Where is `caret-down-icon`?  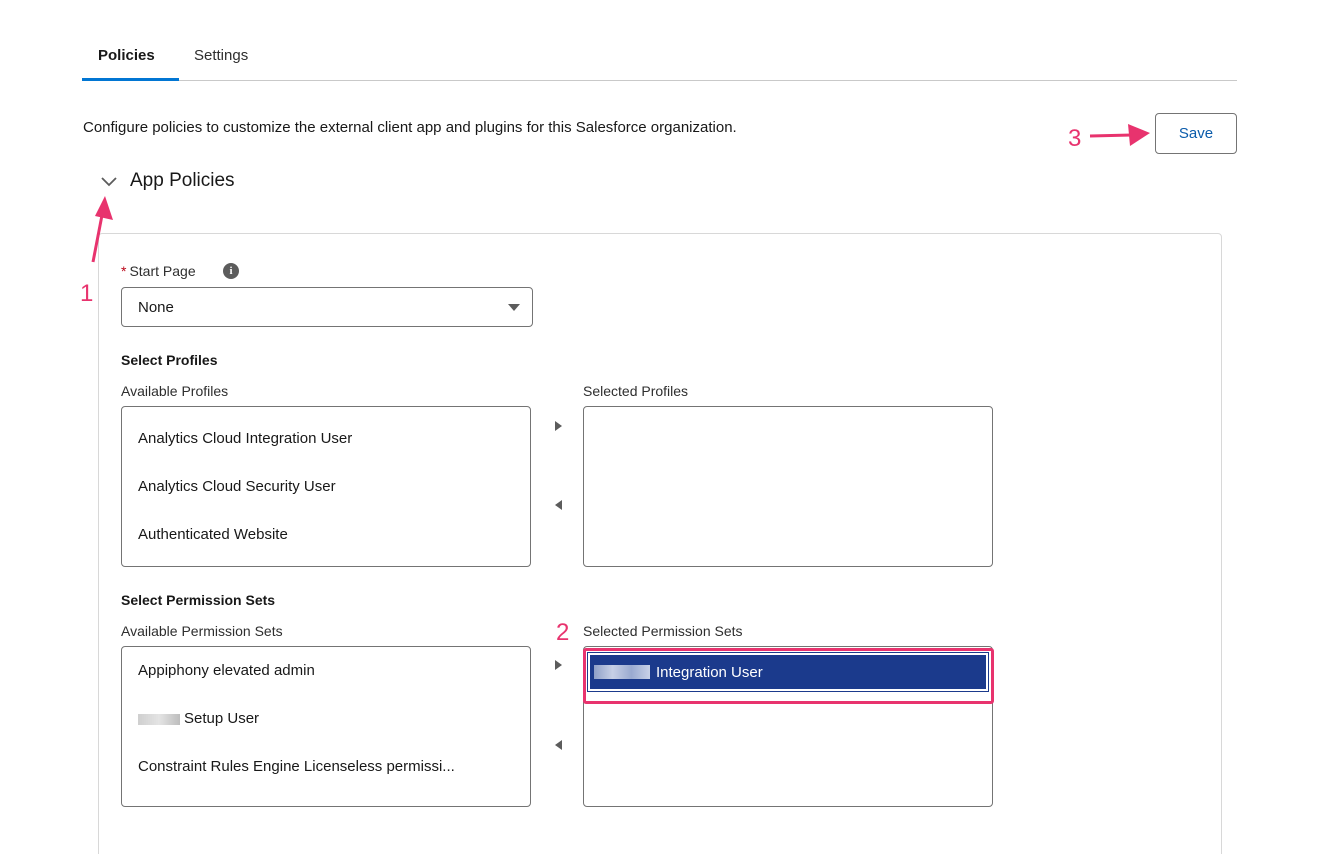
caret-down-icon is located at coordinates (514, 307).